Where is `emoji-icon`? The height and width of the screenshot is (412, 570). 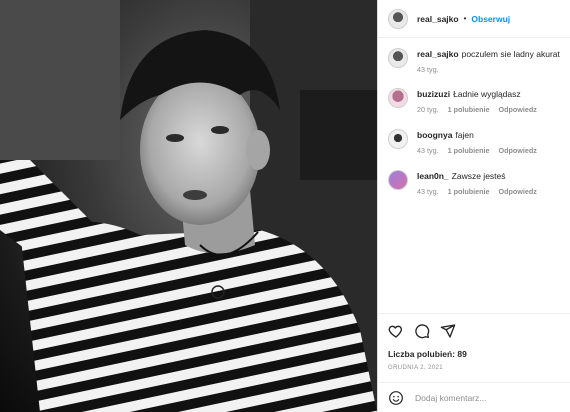
emoji-icon is located at coordinates (396, 398).